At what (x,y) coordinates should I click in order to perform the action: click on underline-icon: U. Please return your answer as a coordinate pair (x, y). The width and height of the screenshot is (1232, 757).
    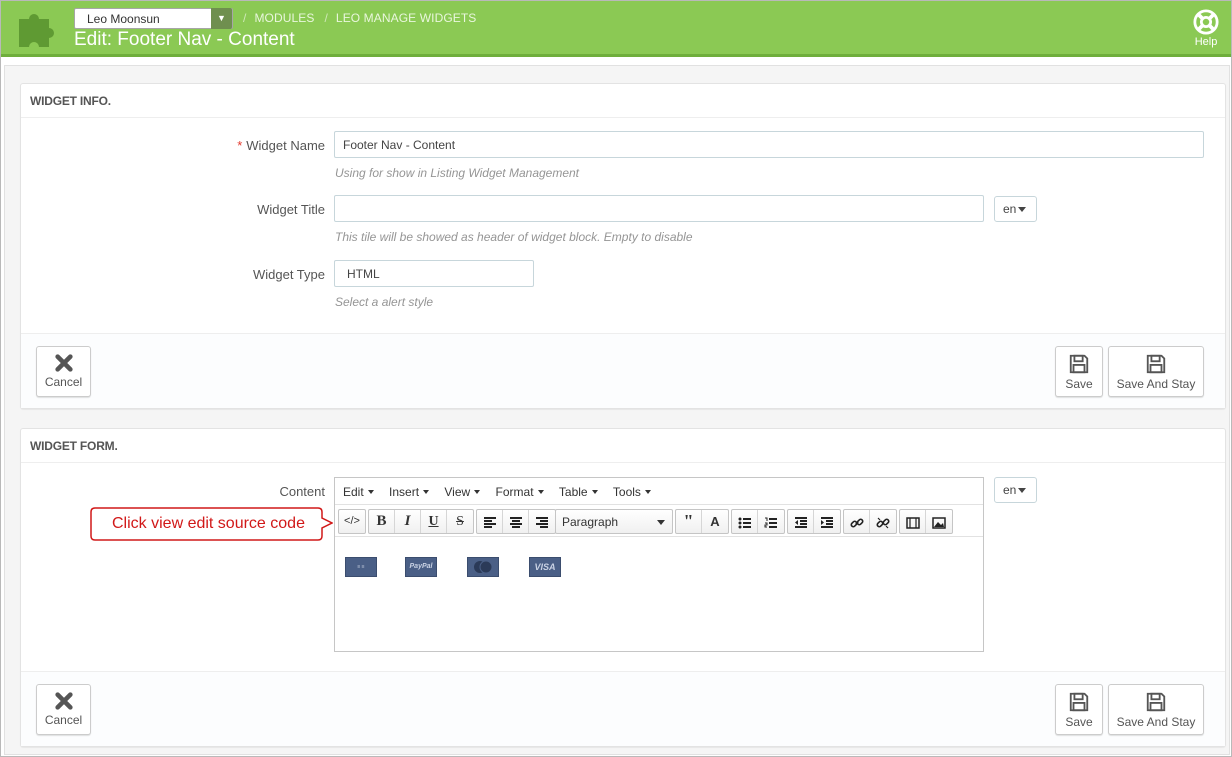
    Looking at the image, I should click on (434, 521).